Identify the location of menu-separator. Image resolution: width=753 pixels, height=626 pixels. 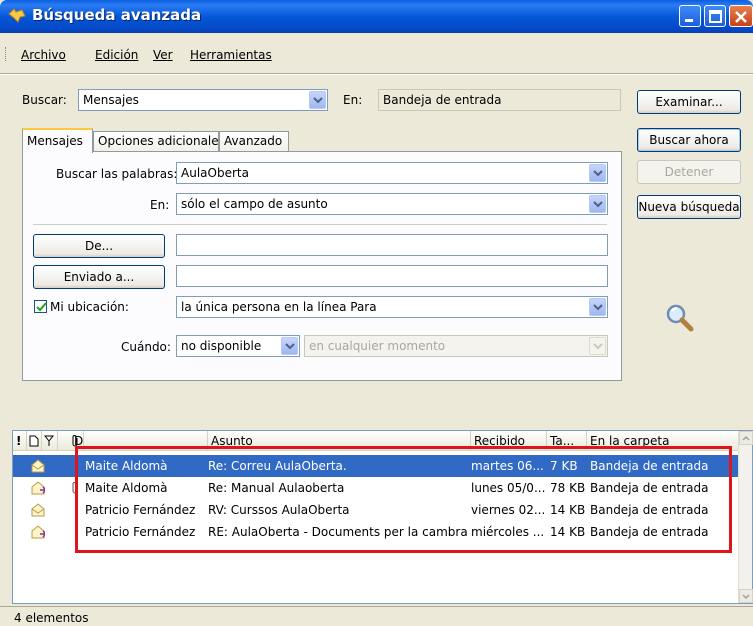
(376, 74).